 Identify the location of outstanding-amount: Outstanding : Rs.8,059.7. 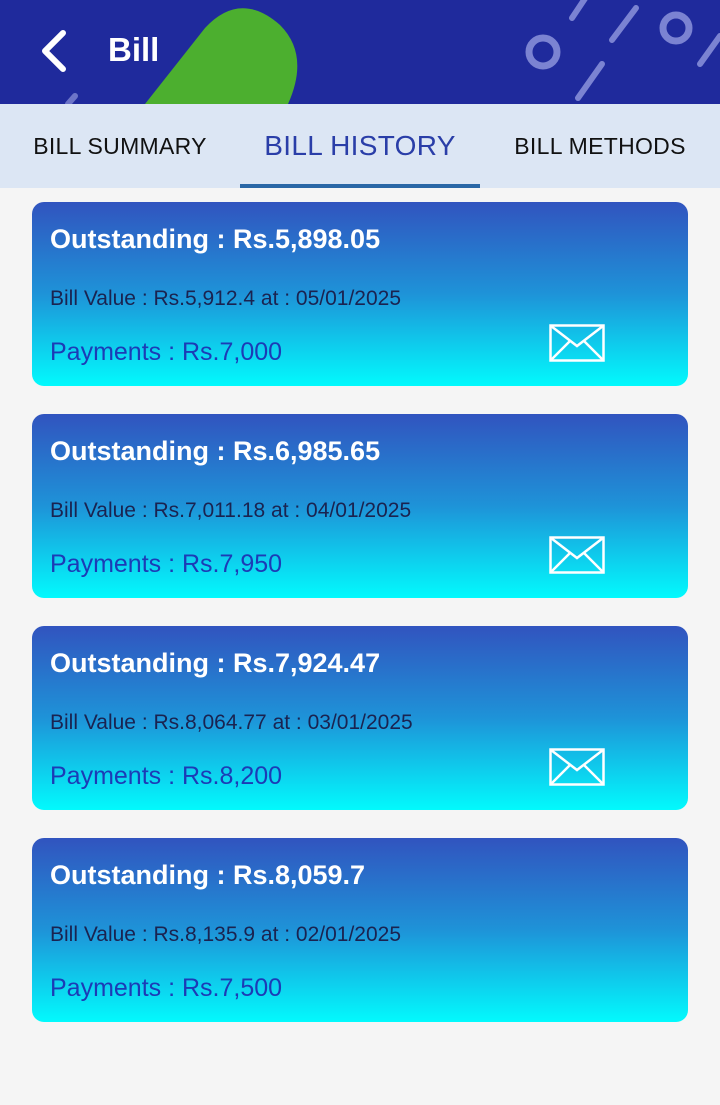
(208, 875).